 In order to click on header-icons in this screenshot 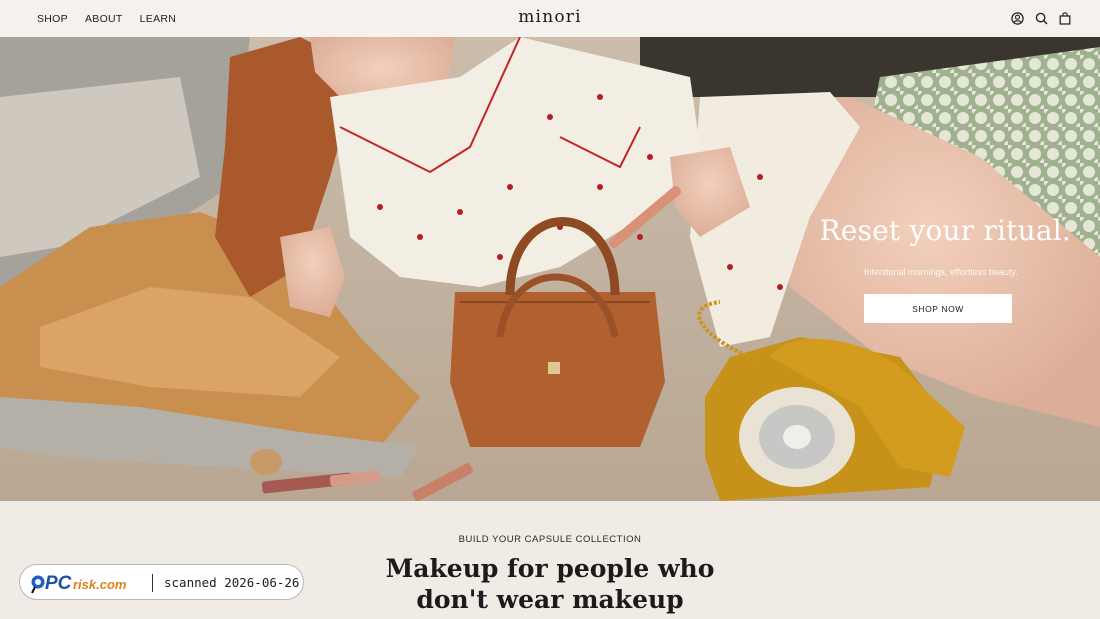, I will do `click(1041, 18)`.